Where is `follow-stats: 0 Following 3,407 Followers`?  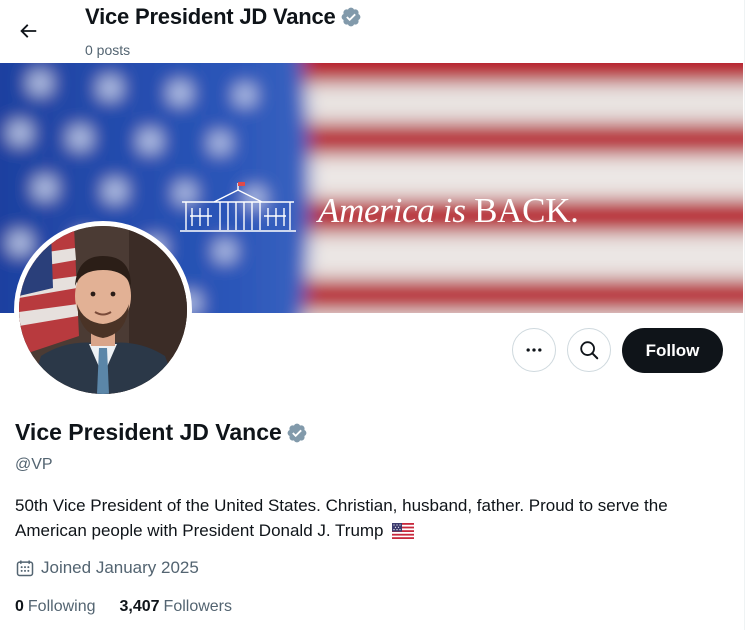
follow-stats: 0 Following 3,407 Followers is located at coordinates (135, 607).